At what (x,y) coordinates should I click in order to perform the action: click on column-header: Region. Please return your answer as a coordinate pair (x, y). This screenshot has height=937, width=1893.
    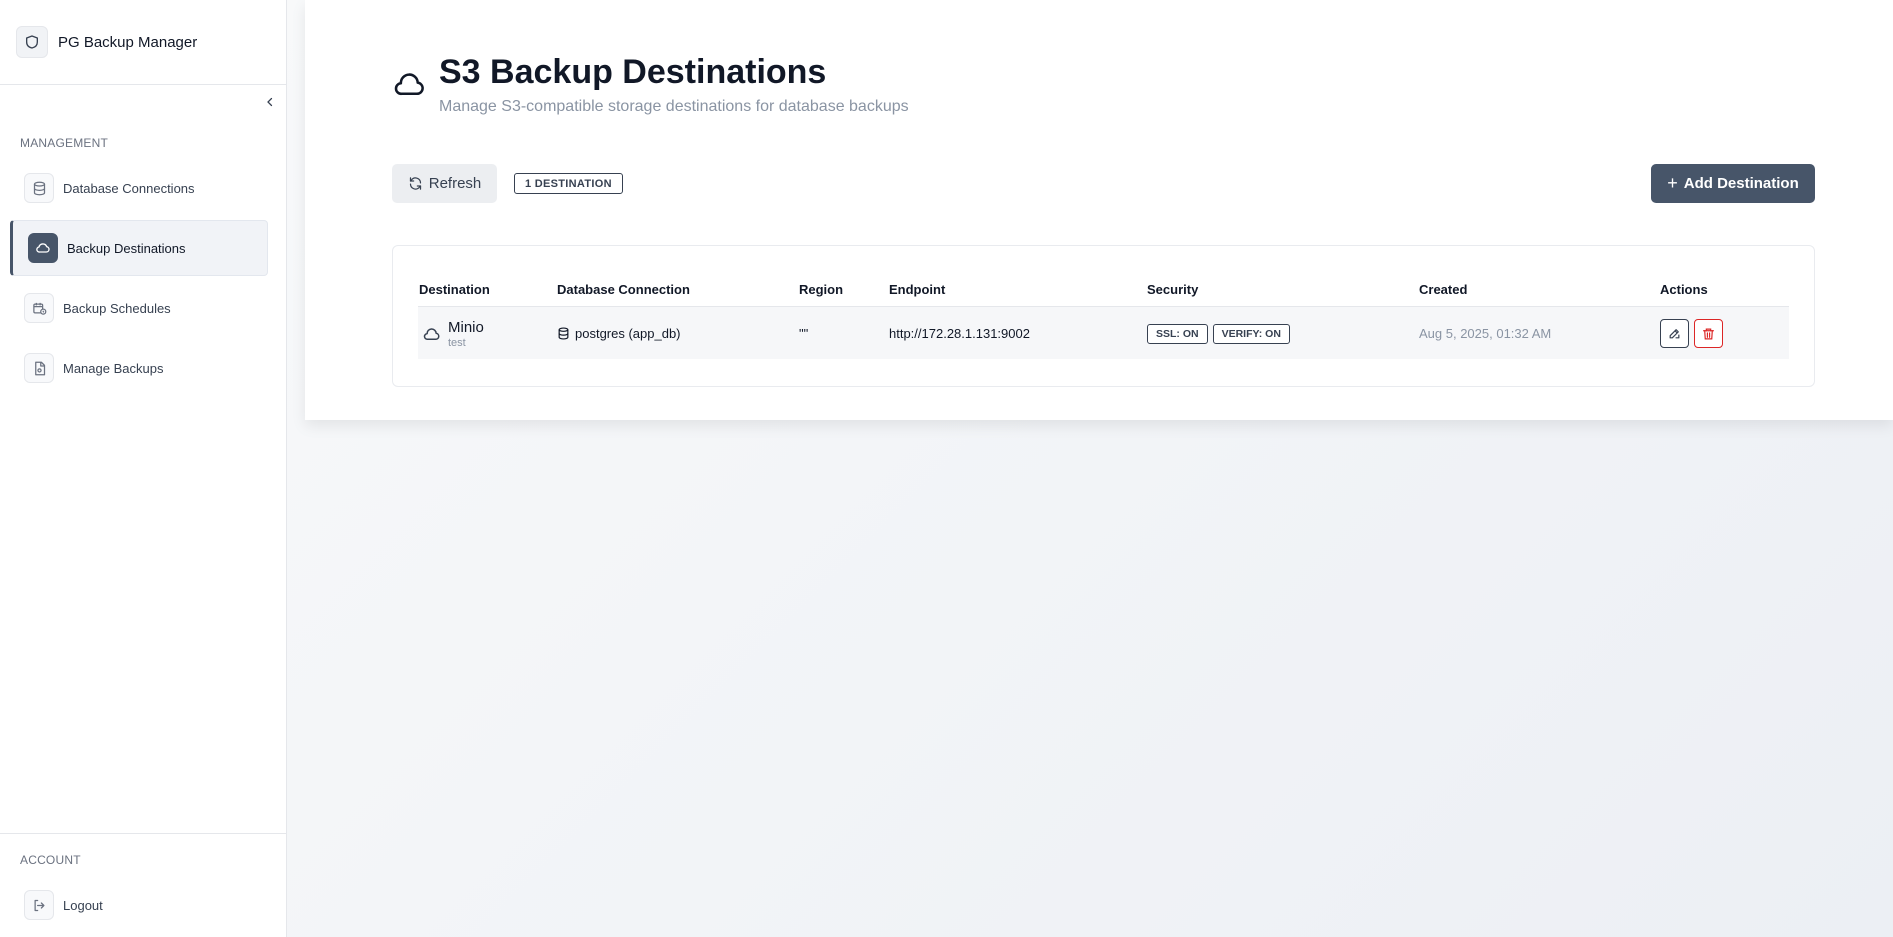
    Looking at the image, I should click on (821, 289).